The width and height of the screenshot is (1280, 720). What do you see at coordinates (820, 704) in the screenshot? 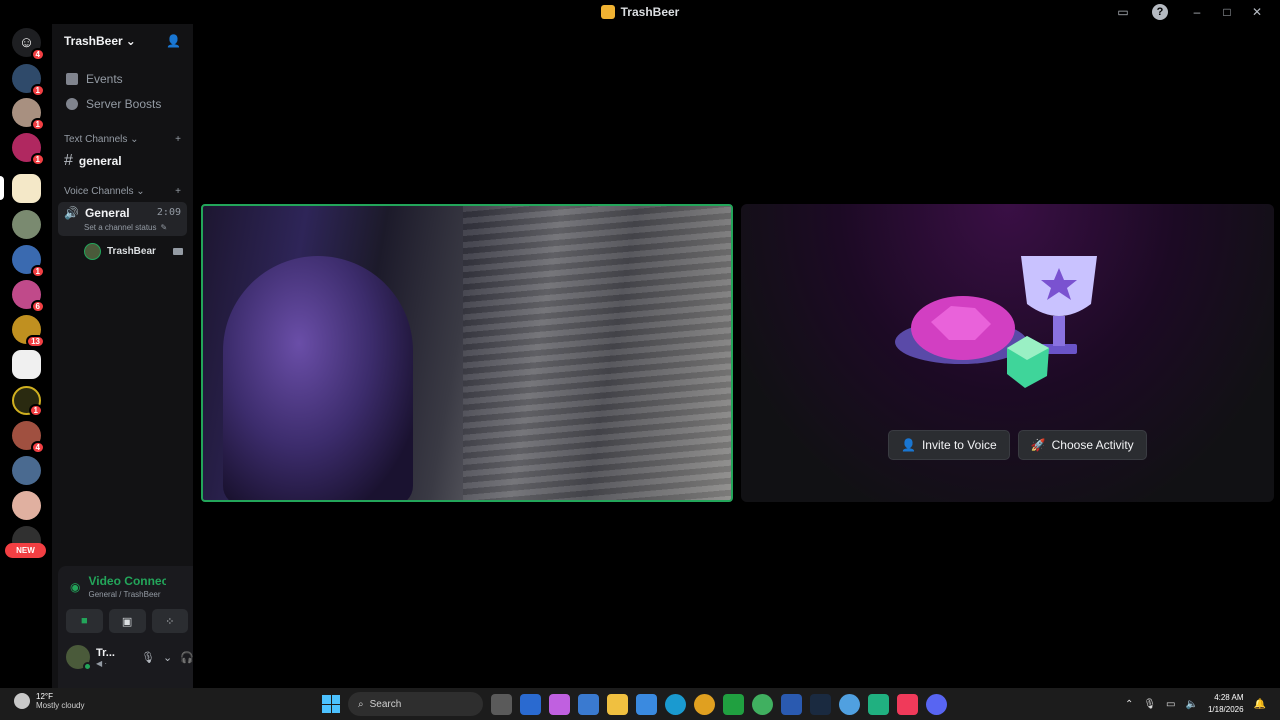
I see `steam-icon` at bounding box center [820, 704].